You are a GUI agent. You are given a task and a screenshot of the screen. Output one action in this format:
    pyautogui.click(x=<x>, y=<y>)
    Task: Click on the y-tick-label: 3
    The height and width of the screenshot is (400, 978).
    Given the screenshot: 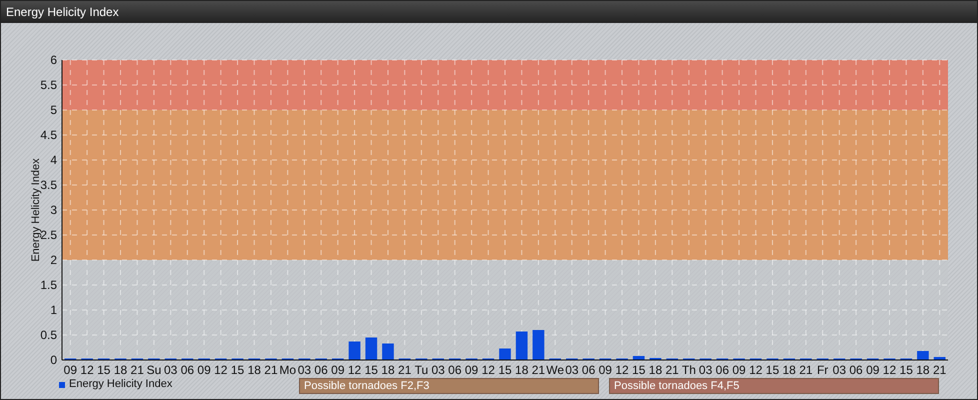 What is the action you would take?
    pyautogui.click(x=53, y=210)
    